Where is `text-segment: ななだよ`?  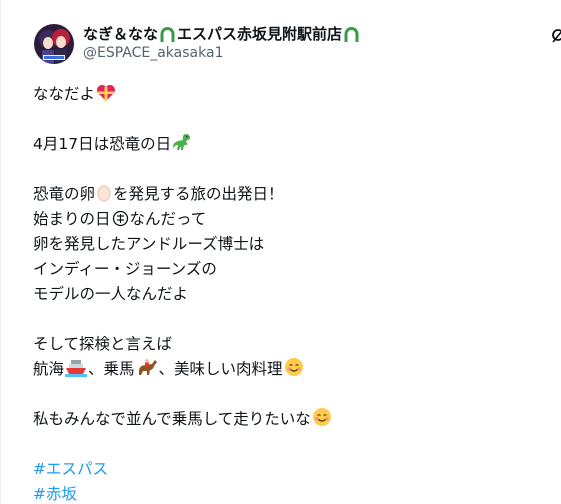 text-segment: ななだよ is located at coordinates (64, 94).